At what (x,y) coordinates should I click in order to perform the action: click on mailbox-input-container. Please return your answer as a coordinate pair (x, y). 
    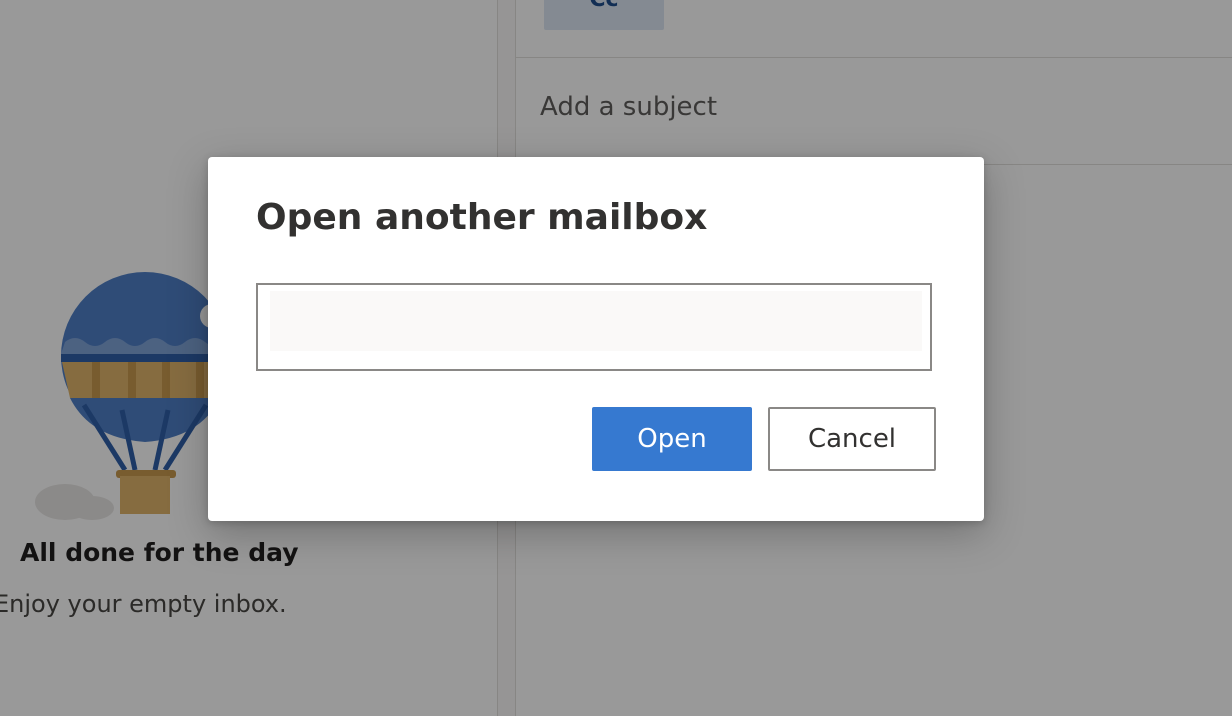
    Looking at the image, I should click on (594, 327).